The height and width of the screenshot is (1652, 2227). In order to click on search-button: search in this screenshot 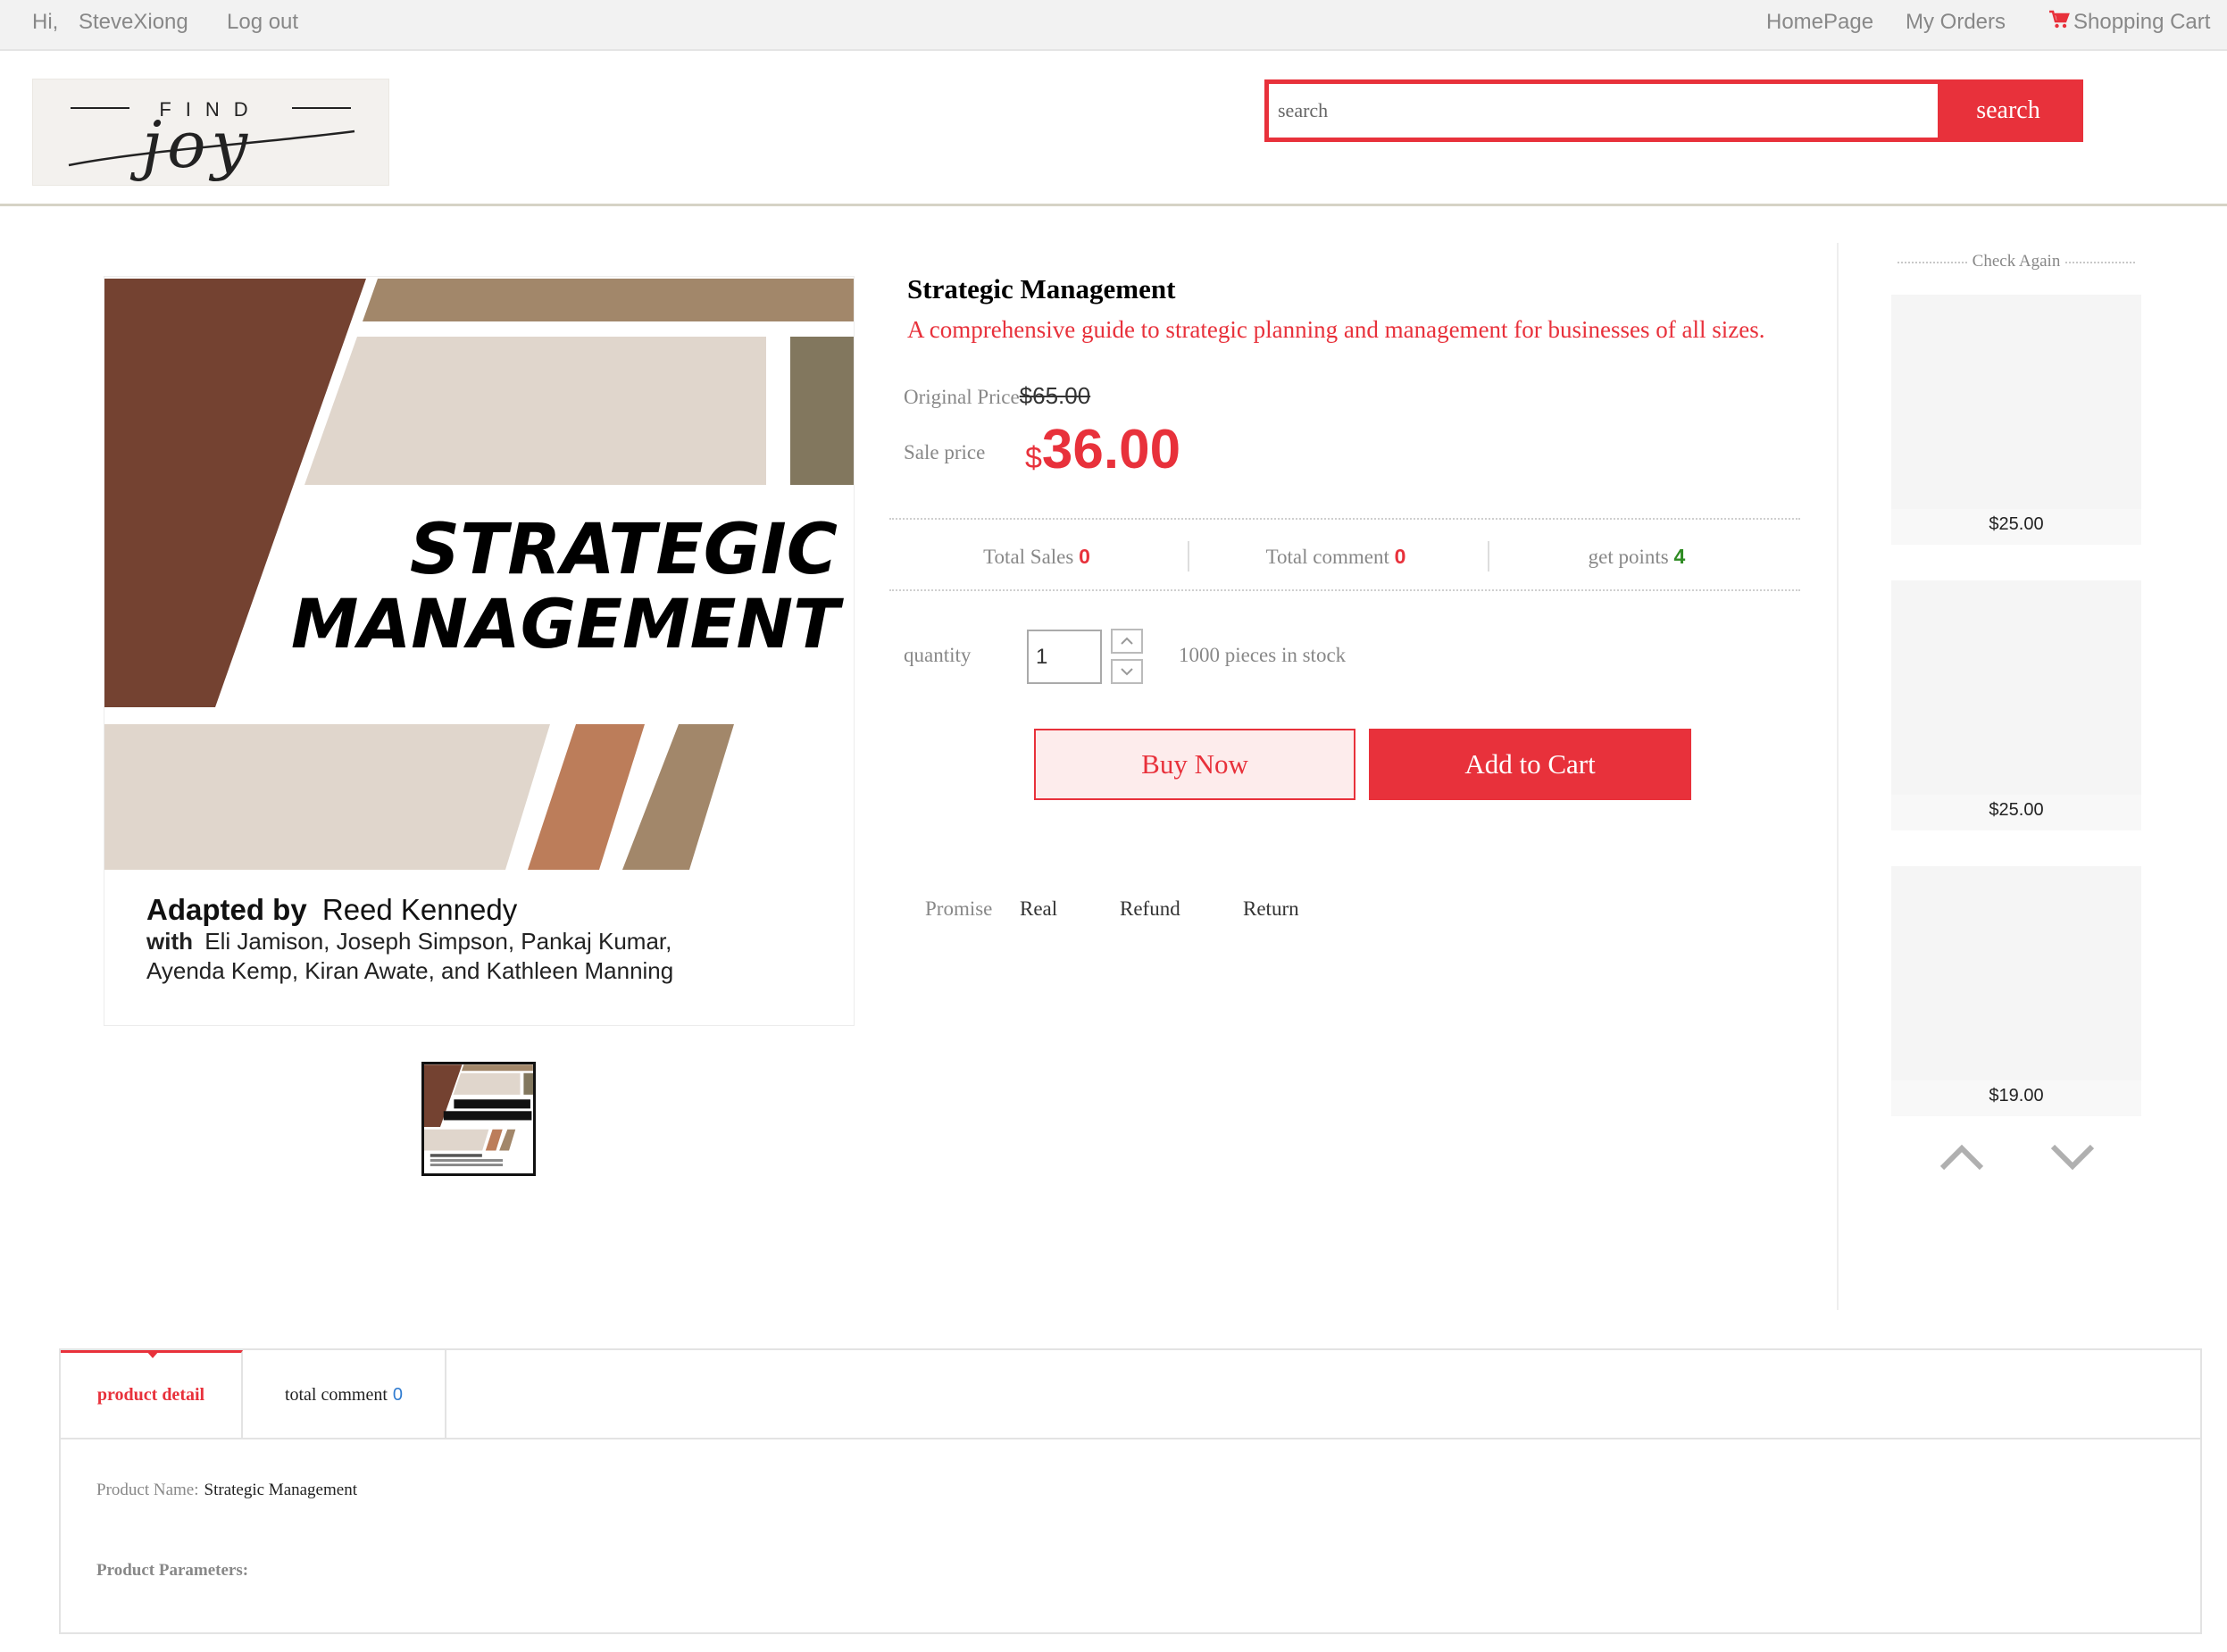, I will do `click(2008, 111)`.